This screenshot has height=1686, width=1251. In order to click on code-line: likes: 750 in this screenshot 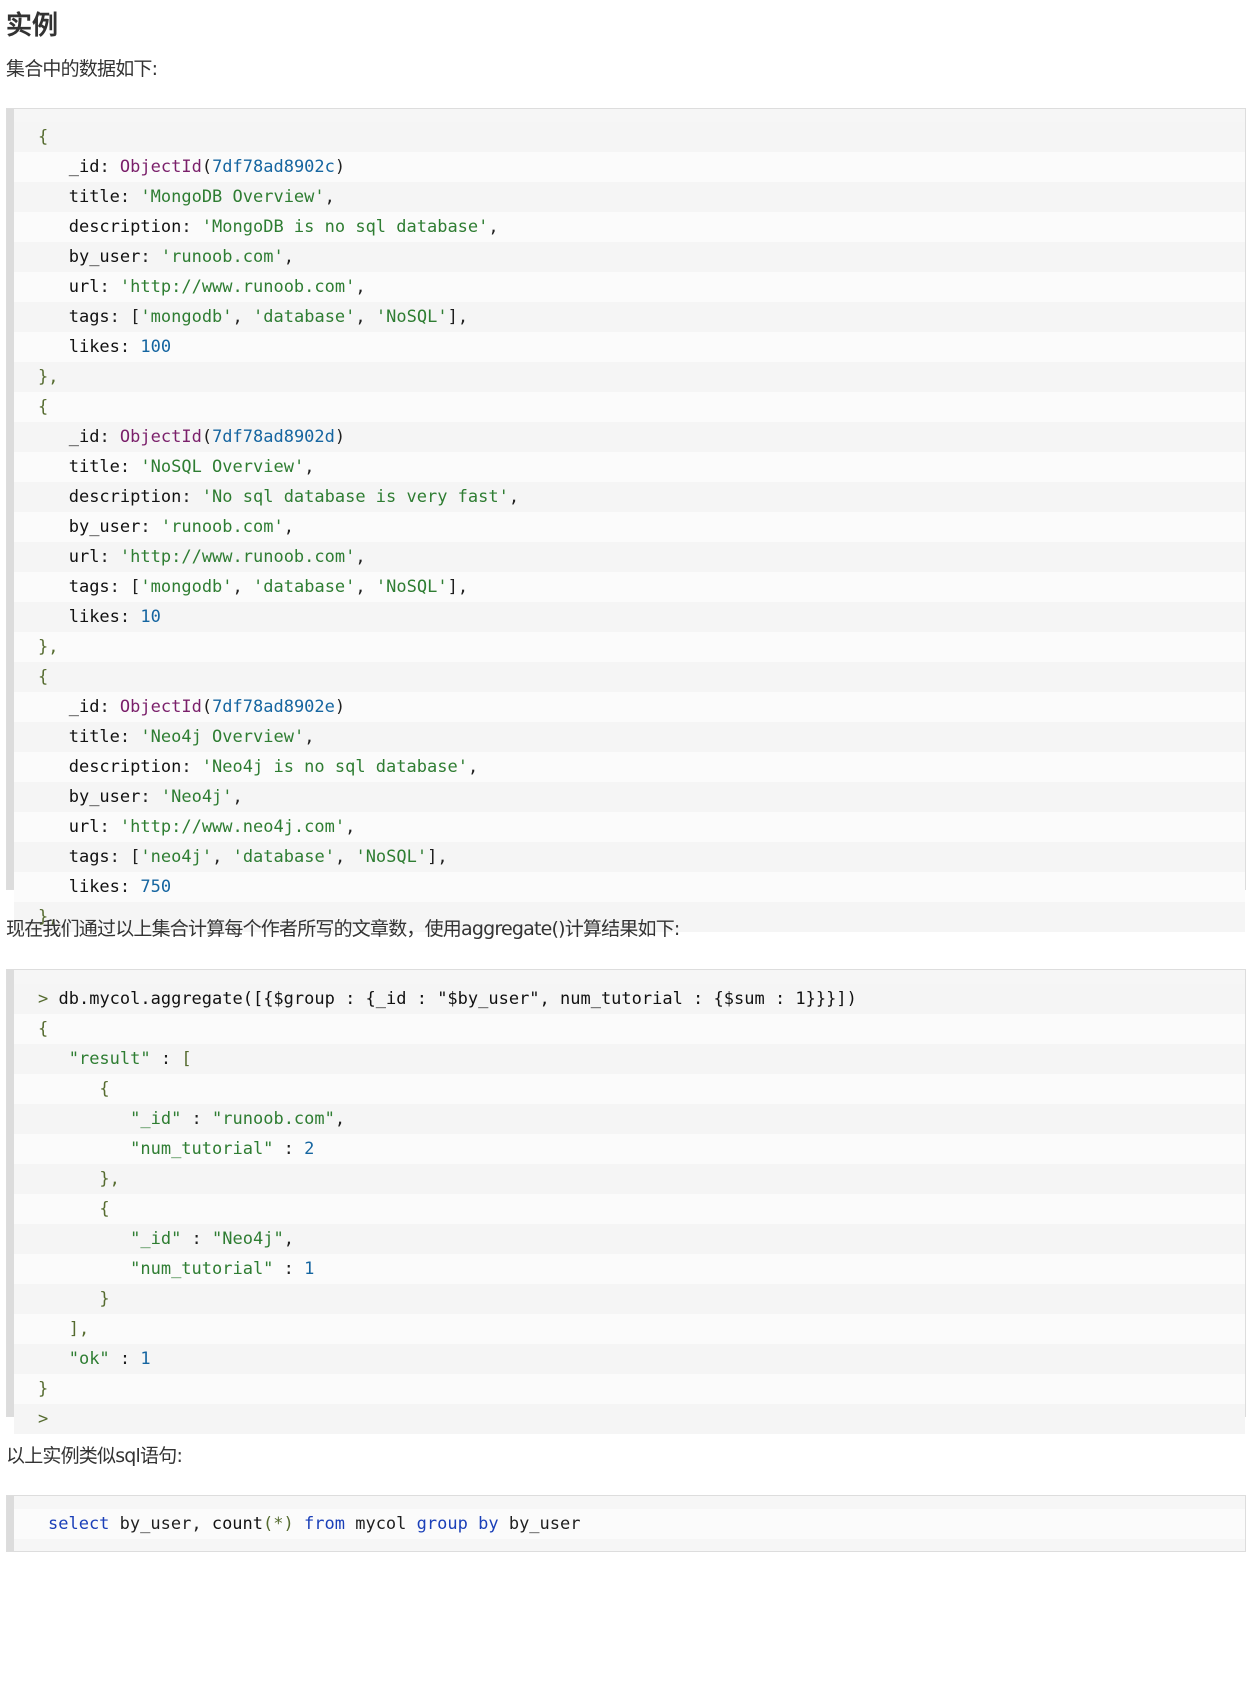, I will do `click(629, 887)`.